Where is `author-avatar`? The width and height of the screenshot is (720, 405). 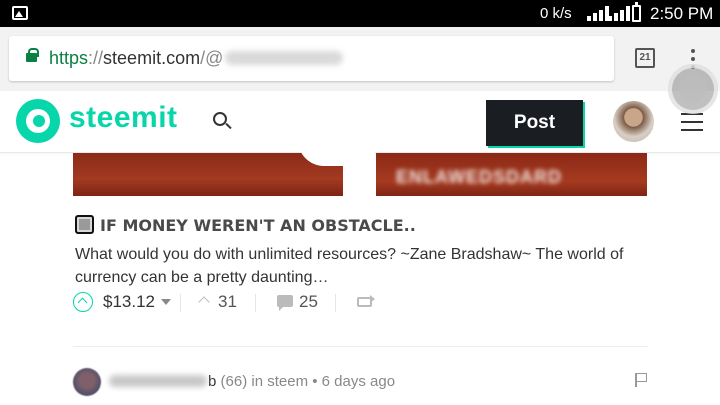
author-avatar is located at coordinates (87, 382).